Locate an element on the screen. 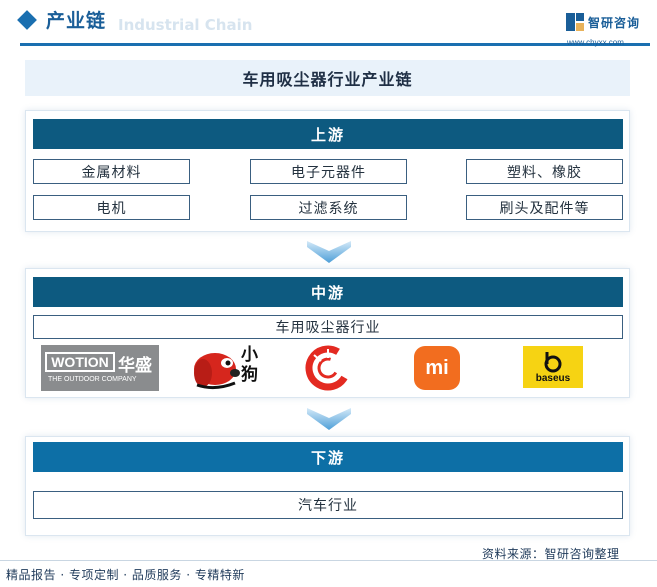  diamond-icon is located at coordinates (27, 20).